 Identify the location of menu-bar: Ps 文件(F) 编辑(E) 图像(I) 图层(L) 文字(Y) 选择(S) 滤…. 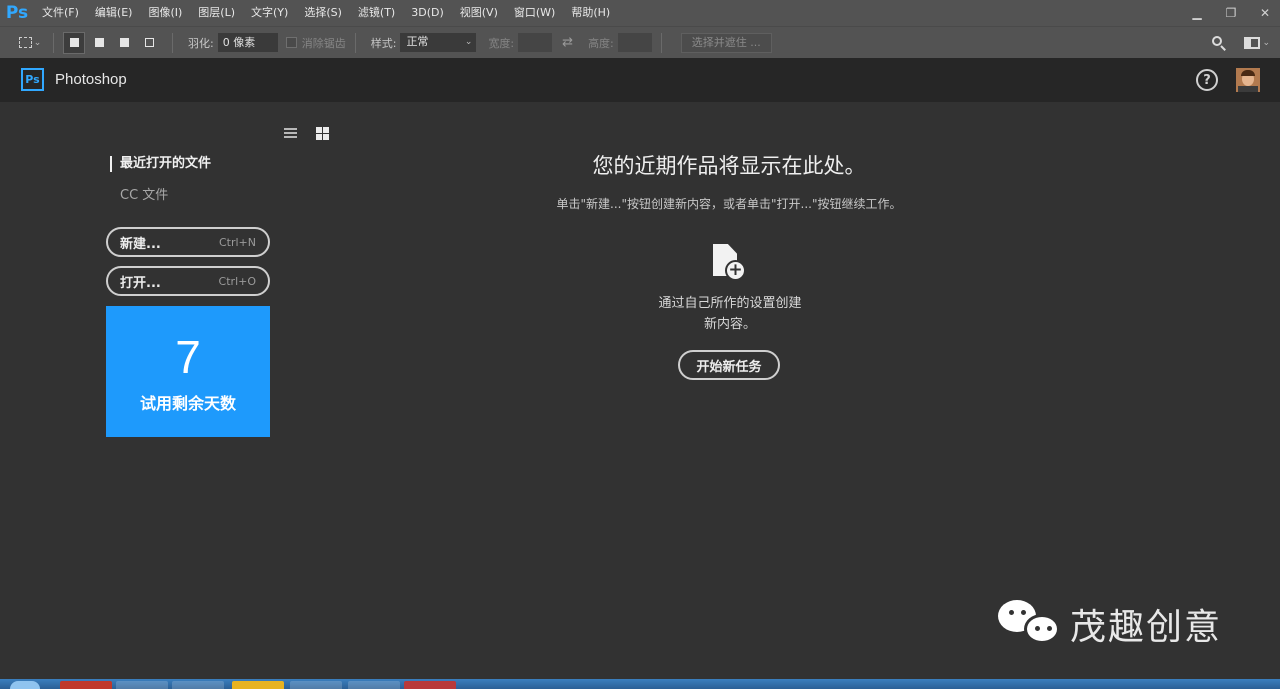
(640, 13).